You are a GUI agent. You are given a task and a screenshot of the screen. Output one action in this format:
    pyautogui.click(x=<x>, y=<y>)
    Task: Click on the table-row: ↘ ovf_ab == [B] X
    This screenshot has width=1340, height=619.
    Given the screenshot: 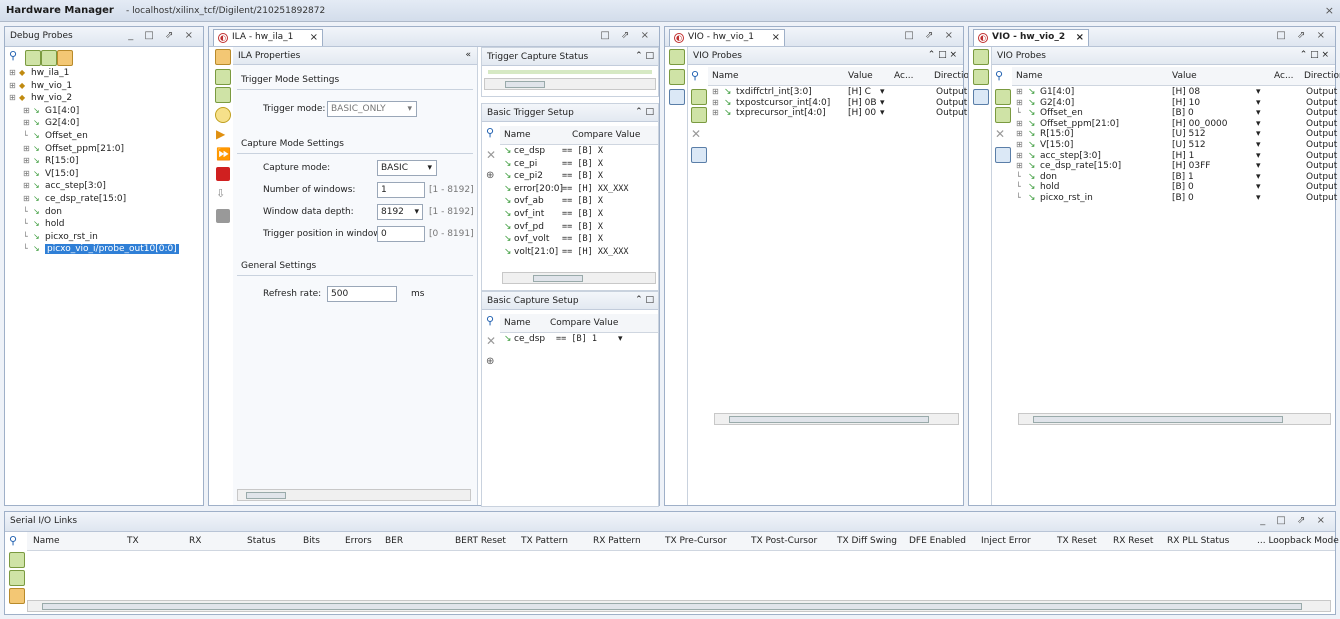 What is the action you would take?
    pyautogui.click(x=579, y=202)
    